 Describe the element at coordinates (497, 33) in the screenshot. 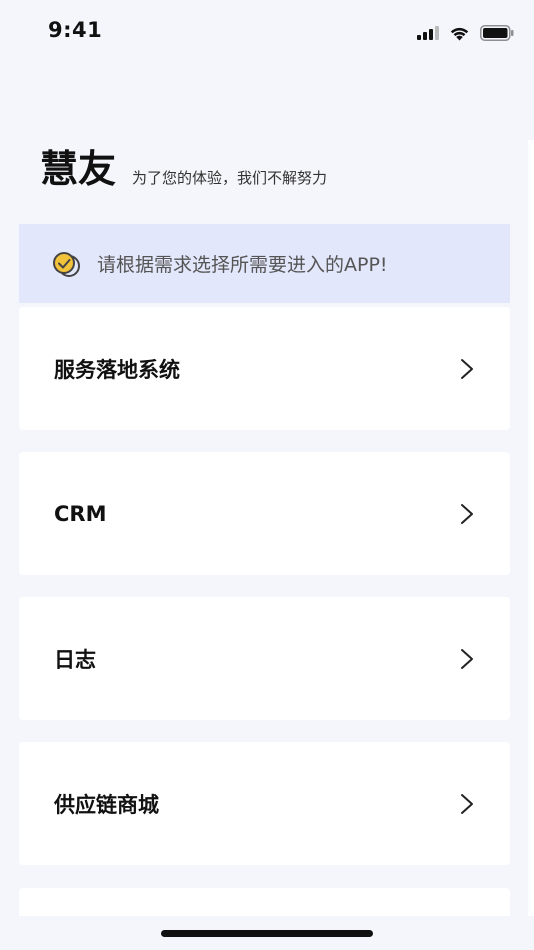

I see `battery-icon` at that location.